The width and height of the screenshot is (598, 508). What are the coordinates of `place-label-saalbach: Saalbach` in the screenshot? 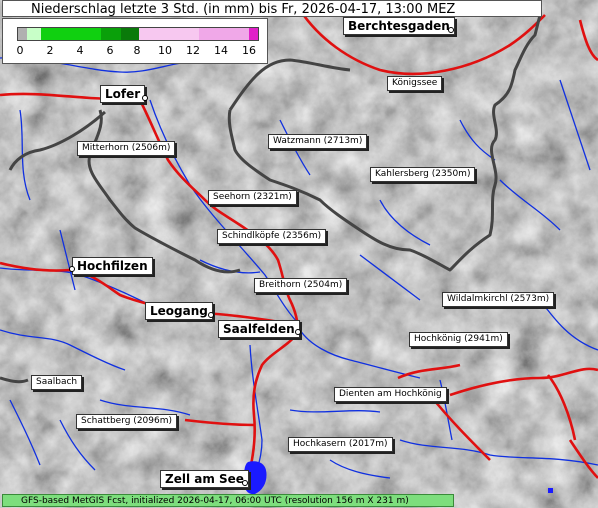 It's located at (57, 382).